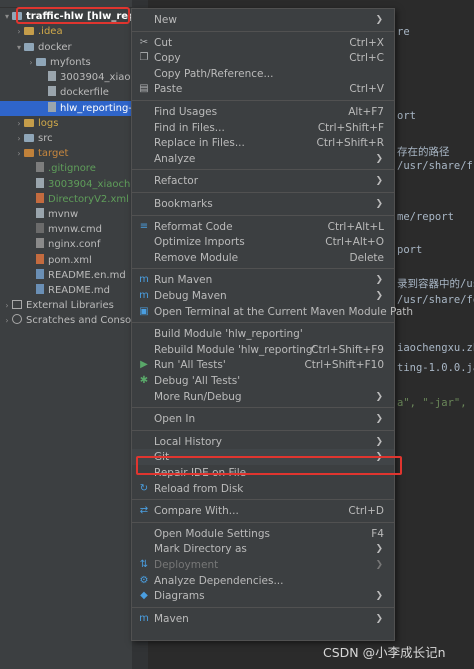 Image resolution: width=474 pixels, height=669 pixels. I want to click on menu-item-label: Rebuild Module 'hlw_reporting', so click(235, 349).